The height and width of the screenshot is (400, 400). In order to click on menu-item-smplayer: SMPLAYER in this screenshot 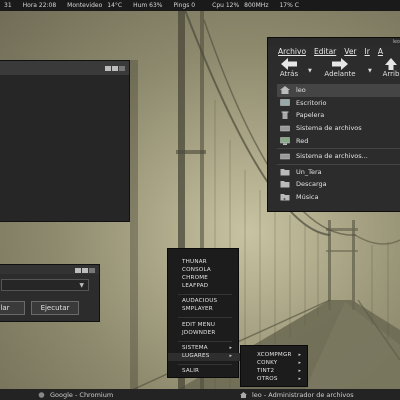, I will do `click(197, 309)`.